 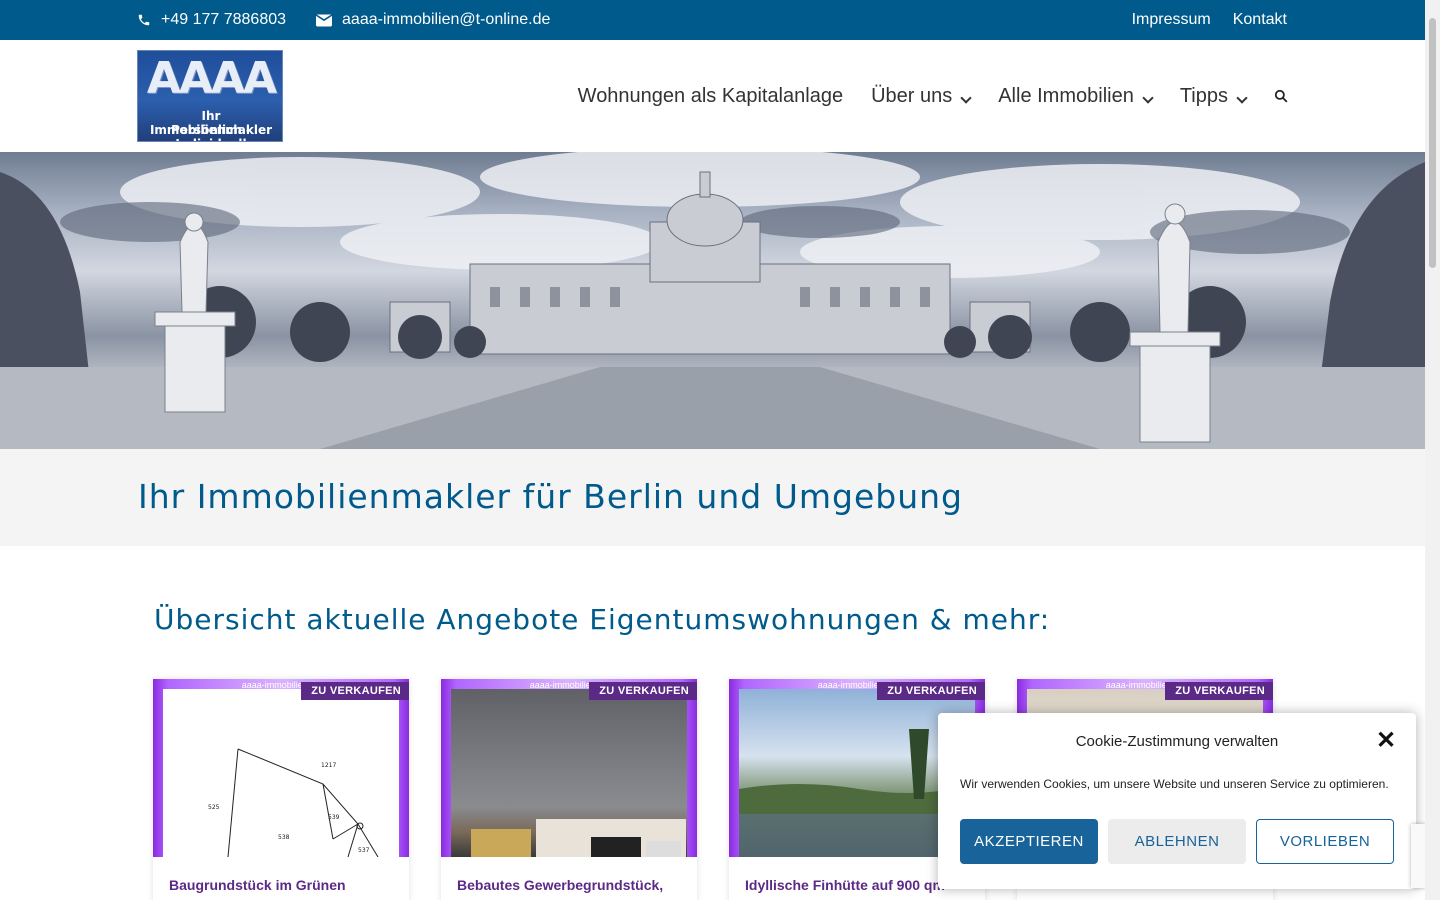 I want to click on plot-map-image: 525 538 1217 539 537, so click(x=293, y=802).